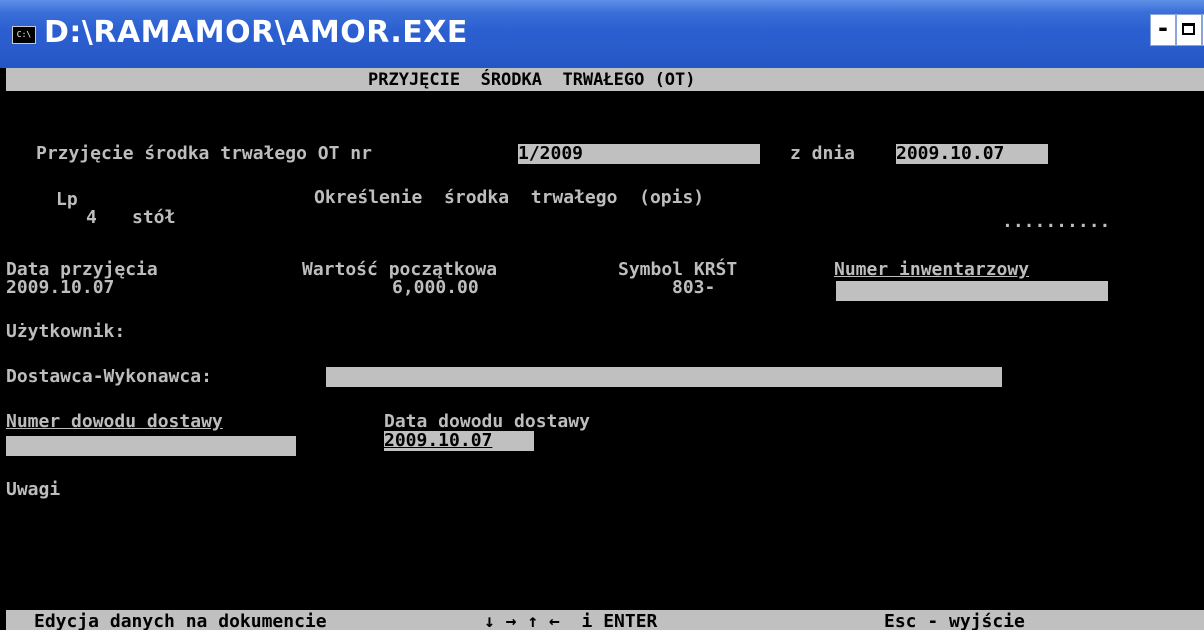  What do you see at coordinates (67, 199) in the screenshot?
I see `lp-label: Lp` at bounding box center [67, 199].